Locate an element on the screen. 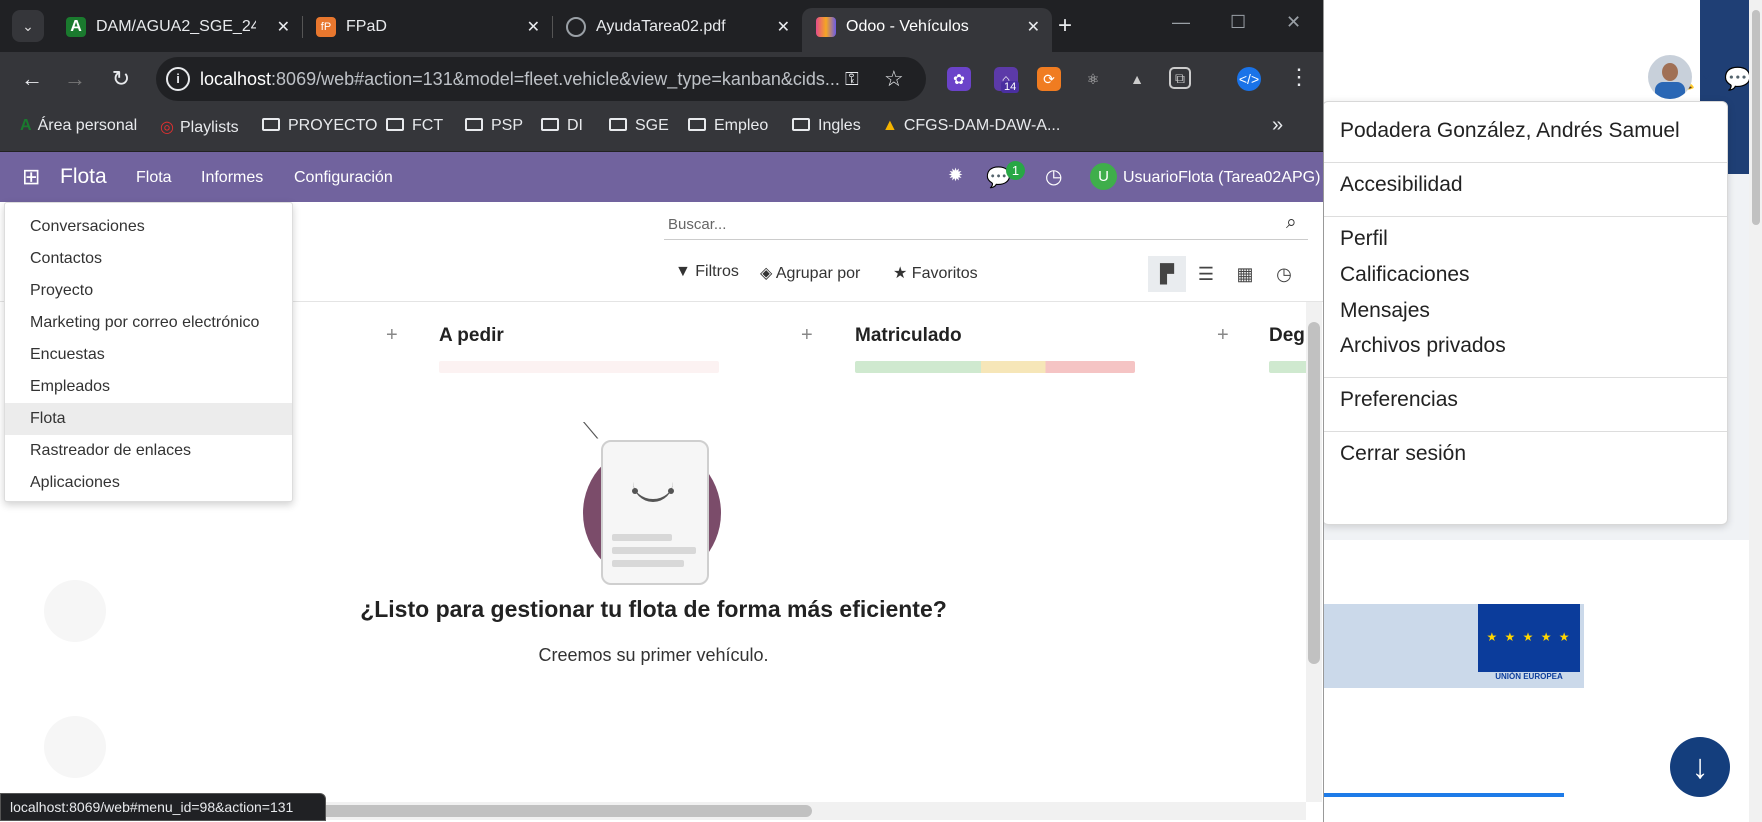  nav-flota: Flota is located at coordinates (154, 178).